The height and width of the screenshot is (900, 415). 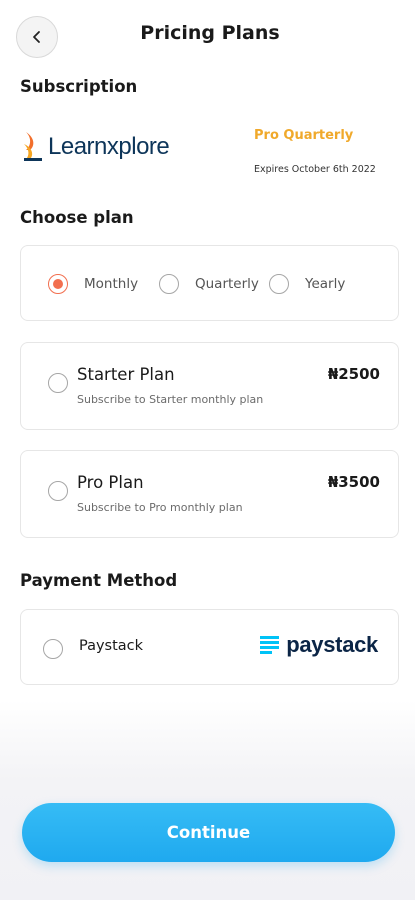 What do you see at coordinates (332, 644) in the screenshot?
I see `paystack-logo-text: paystack` at bounding box center [332, 644].